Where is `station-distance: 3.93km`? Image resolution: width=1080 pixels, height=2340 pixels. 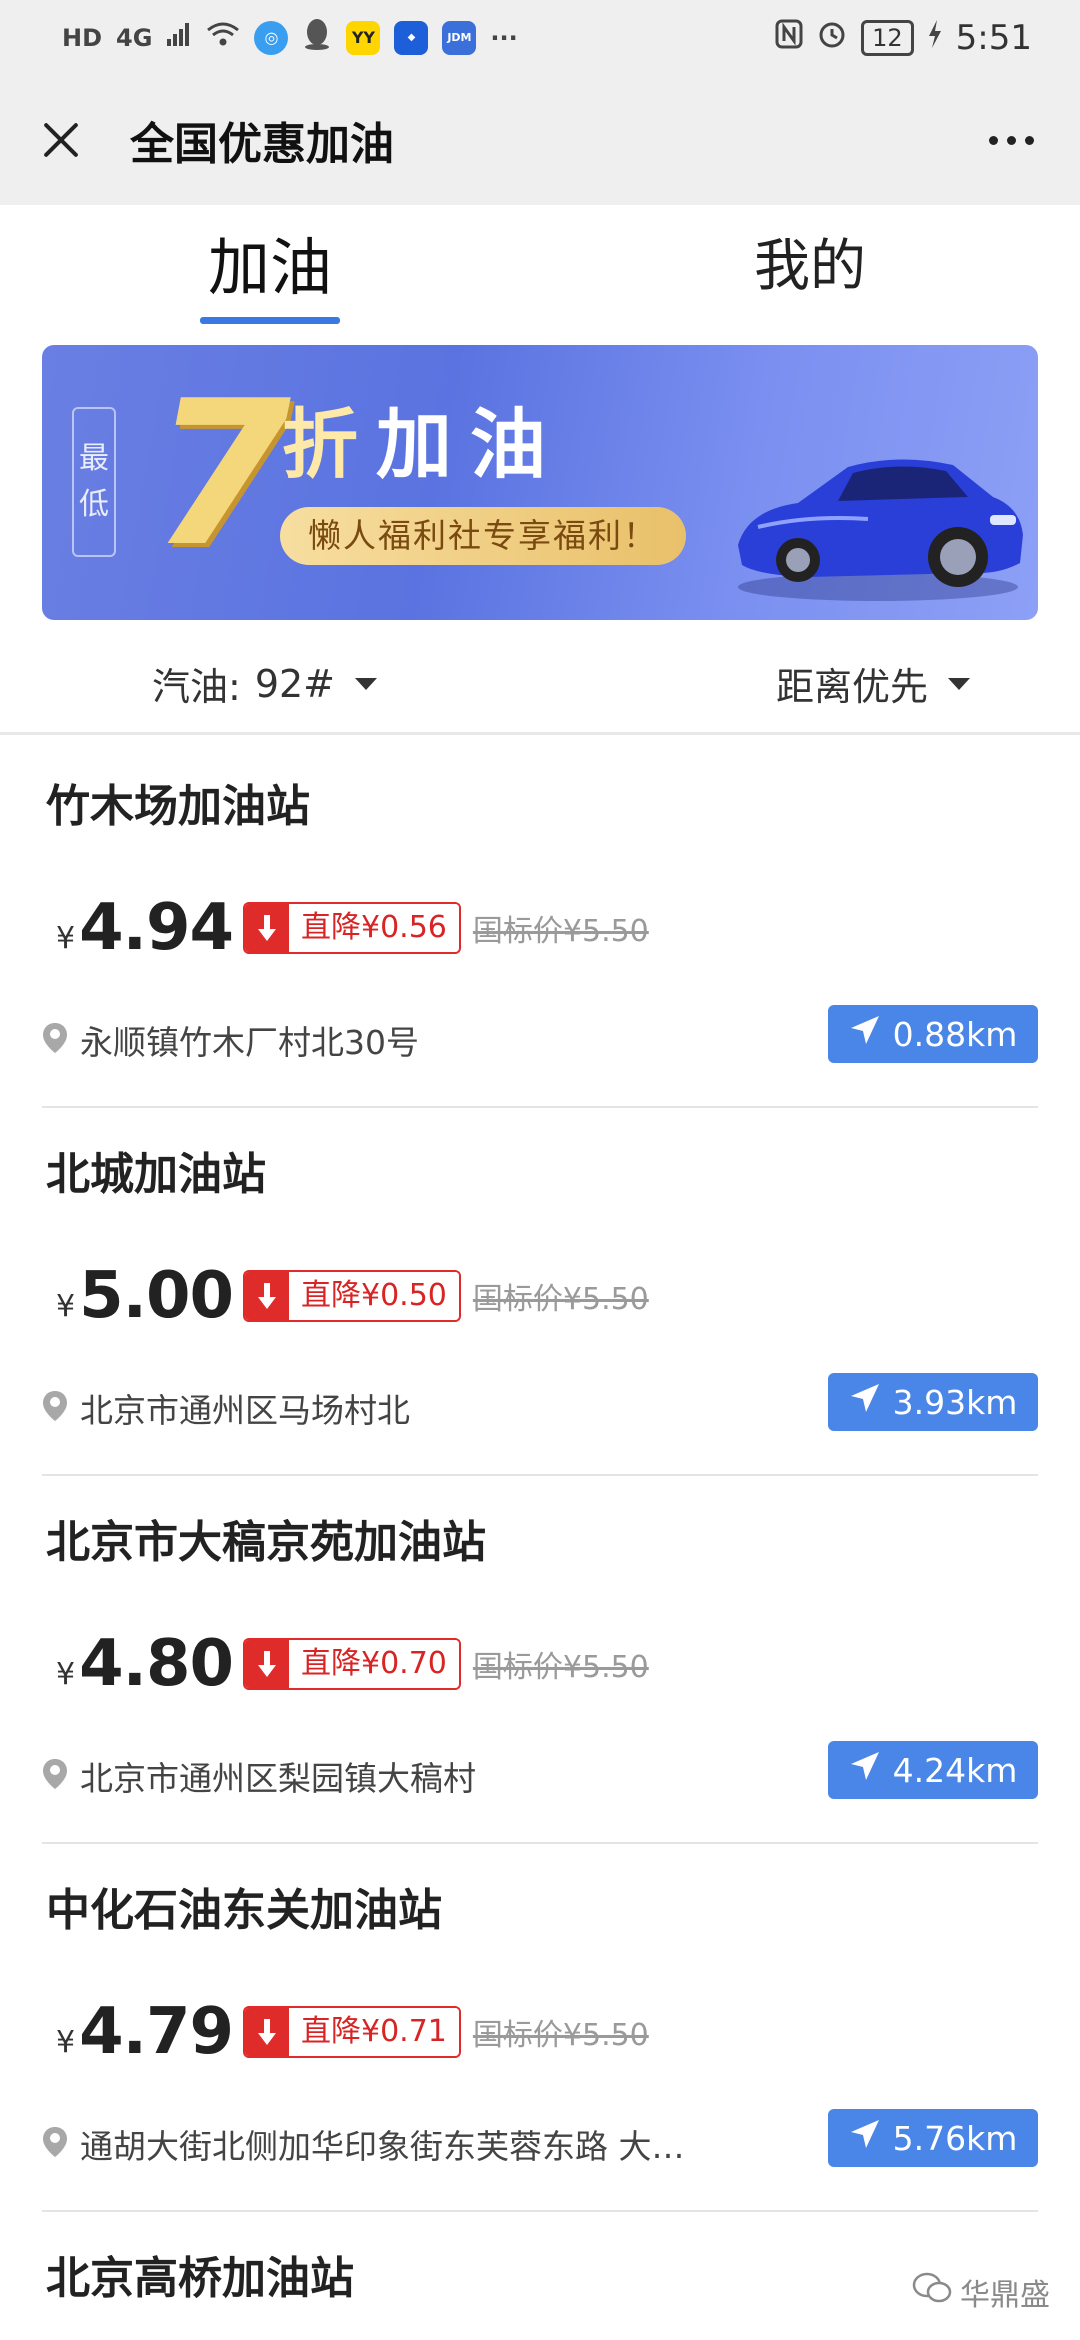 station-distance: 3.93km is located at coordinates (955, 1402).